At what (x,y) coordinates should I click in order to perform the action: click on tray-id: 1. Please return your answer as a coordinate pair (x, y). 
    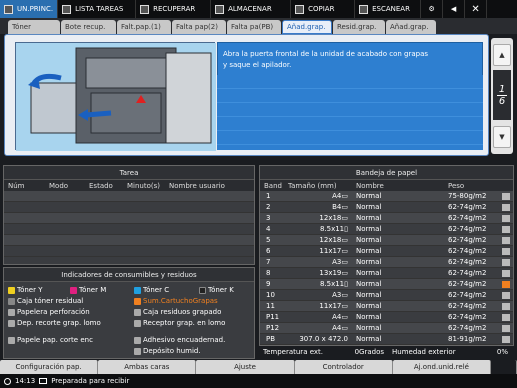
    Looking at the image, I should click on (268, 196).